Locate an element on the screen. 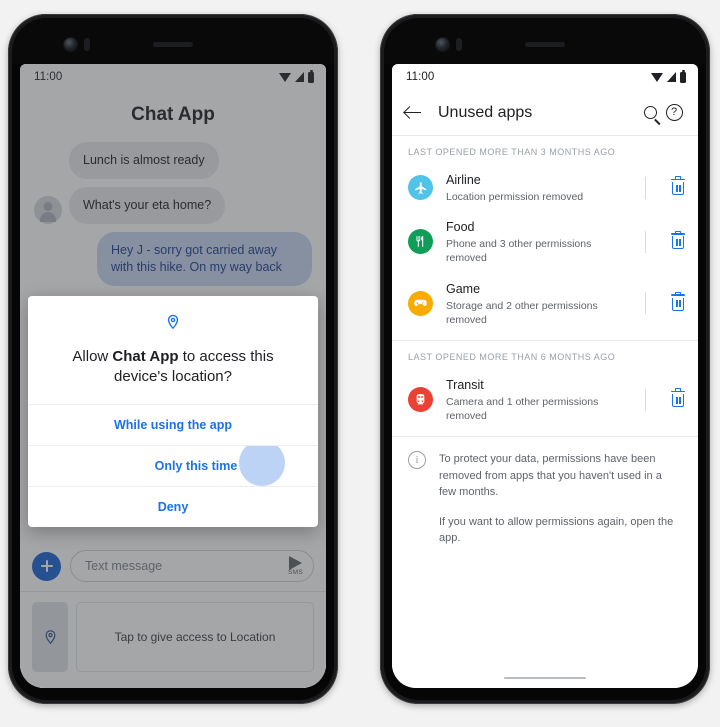  gamepad-icon is located at coordinates (420, 303).